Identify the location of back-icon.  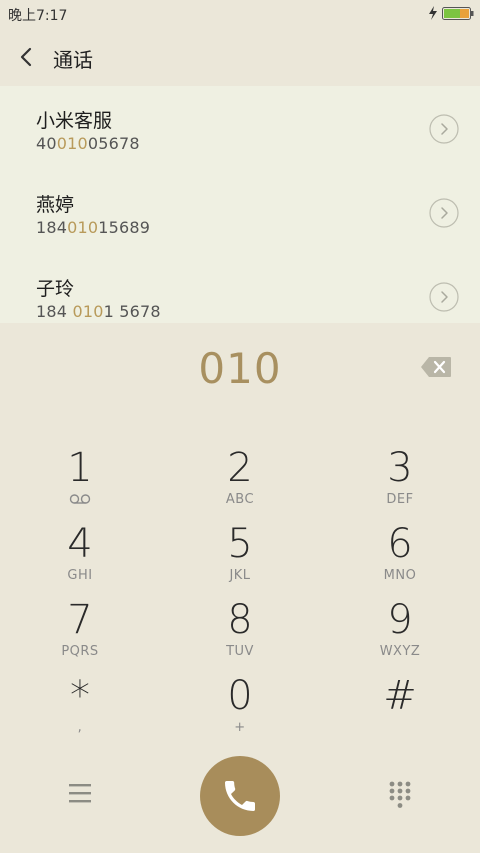
(27, 57).